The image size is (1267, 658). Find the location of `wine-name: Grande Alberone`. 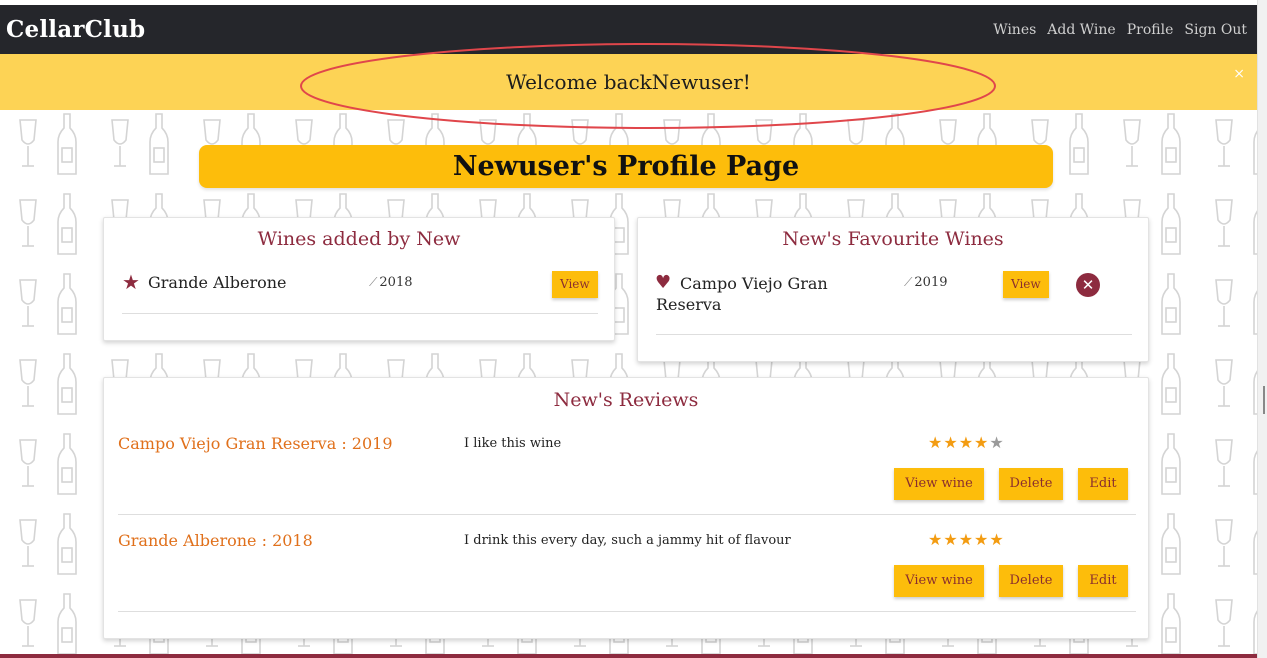

wine-name: Grande Alberone is located at coordinates (217, 282).